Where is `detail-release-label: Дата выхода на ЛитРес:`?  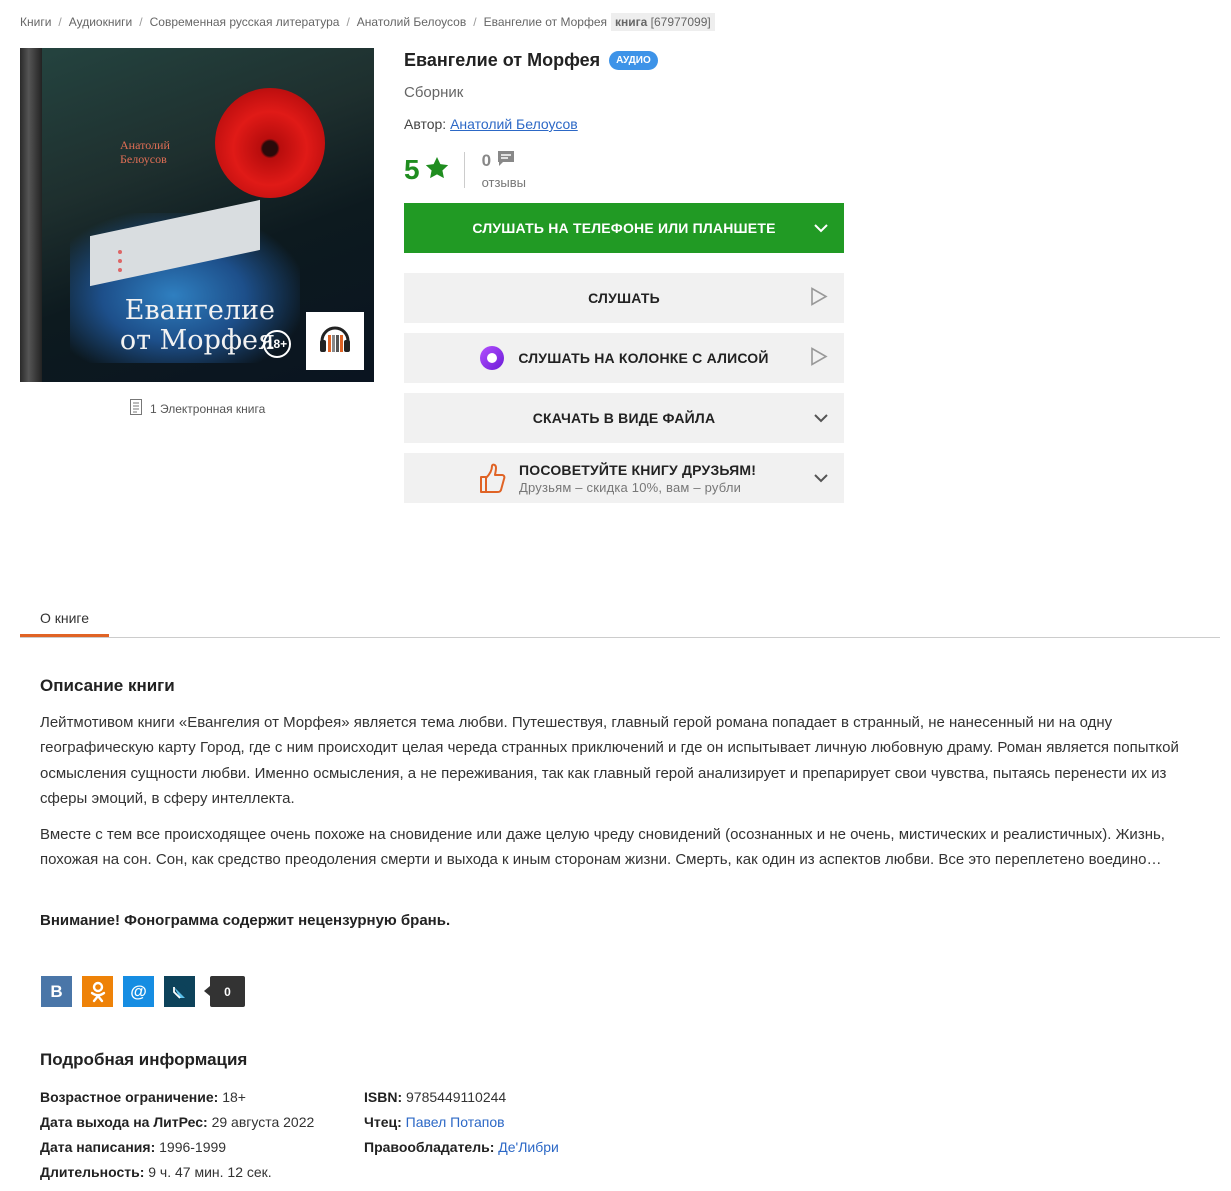
detail-release-label: Дата выхода на ЛитРес: is located at coordinates (124, 1122).